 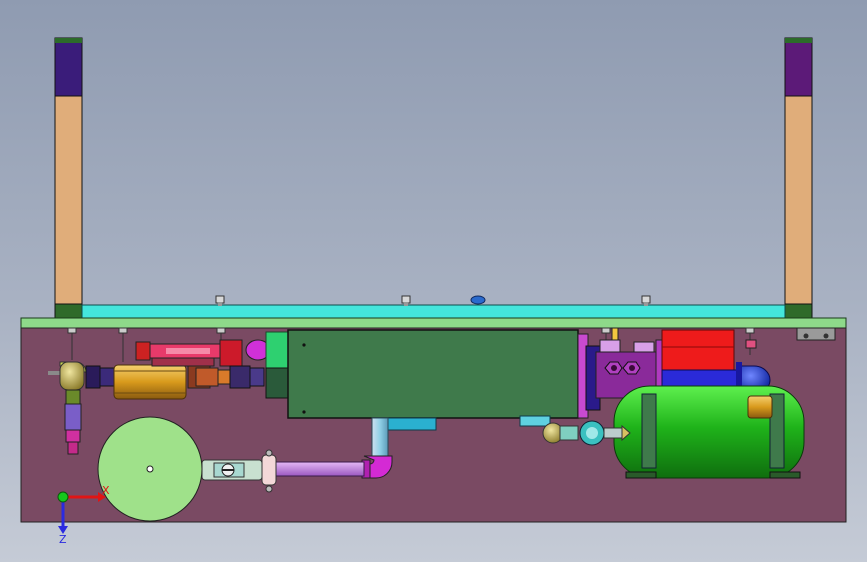 I want to click on gold-filter-cylinder, so click(x=150, y=382).